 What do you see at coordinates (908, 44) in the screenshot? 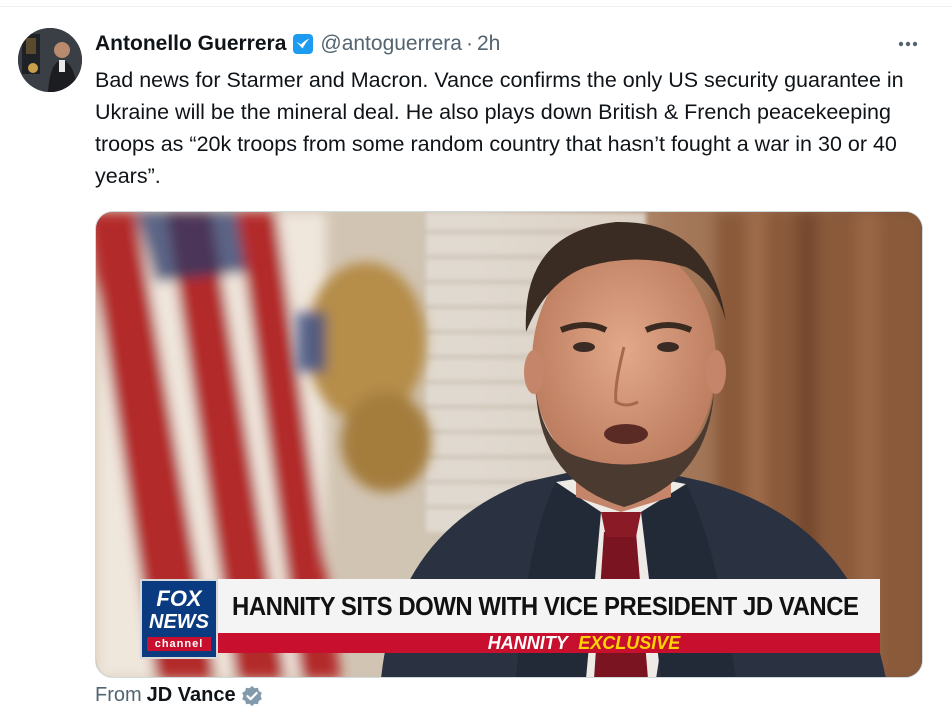
I see `more-options-icon` at bounding box center [908, 44].